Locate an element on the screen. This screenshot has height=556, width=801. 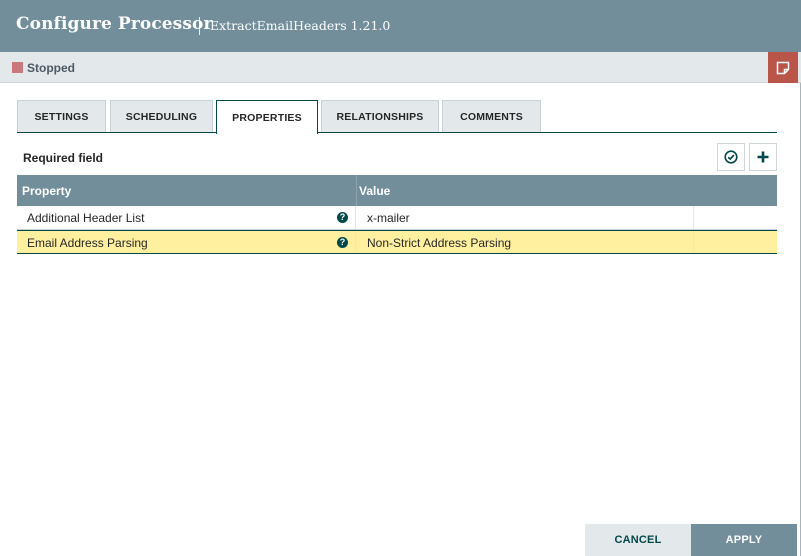
processor-type: ExtractEmailHeaders 1.21.0 is located at coordinates (300, 25).